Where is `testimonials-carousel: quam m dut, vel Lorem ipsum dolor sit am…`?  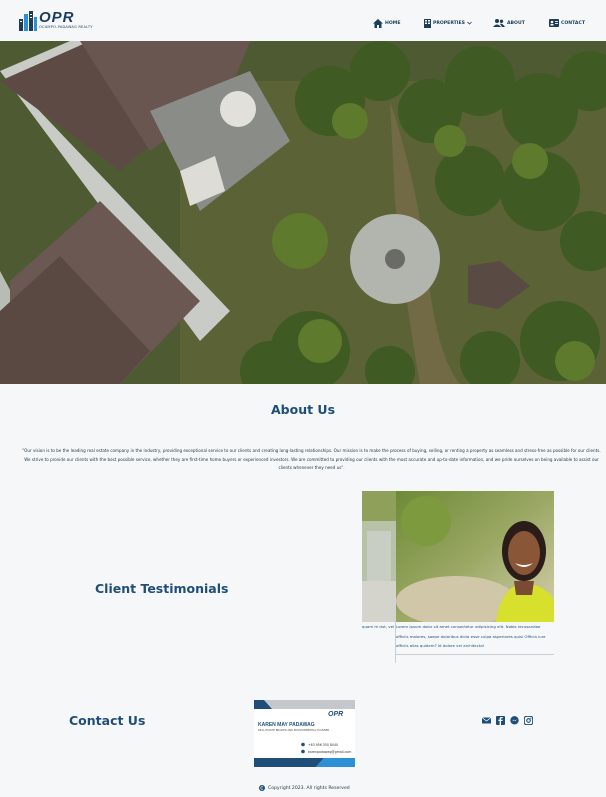
testimonials-carousel: quam m dut, vel Lorem ipsum dolor sit am… is located at coordinates (458, 577).